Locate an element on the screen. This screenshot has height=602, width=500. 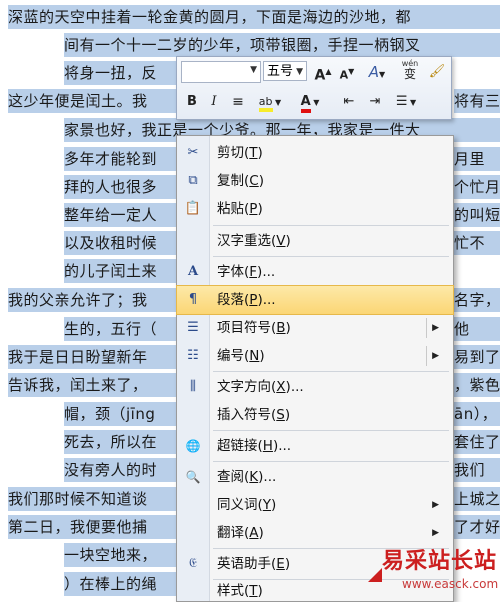
menu-item-reconvert: 汉字重选(V) is located at coordinates (315, 241).